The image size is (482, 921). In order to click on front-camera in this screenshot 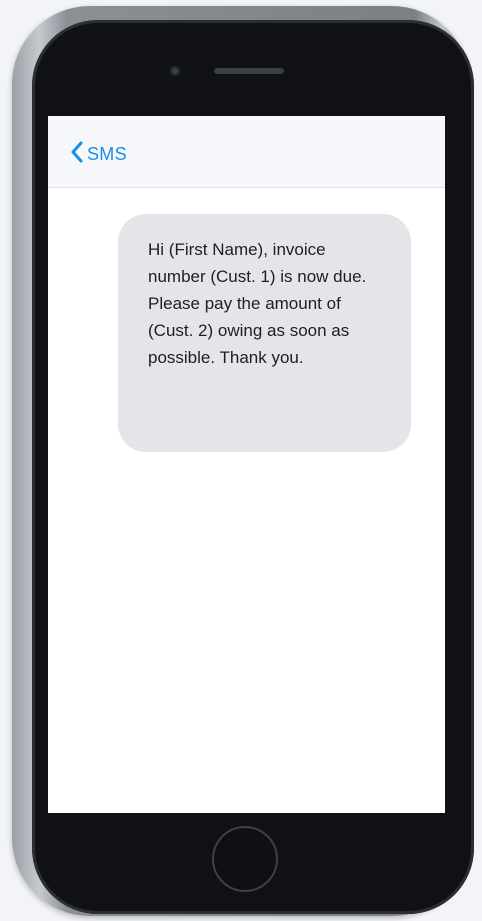, I will do `click(175, 71)`.